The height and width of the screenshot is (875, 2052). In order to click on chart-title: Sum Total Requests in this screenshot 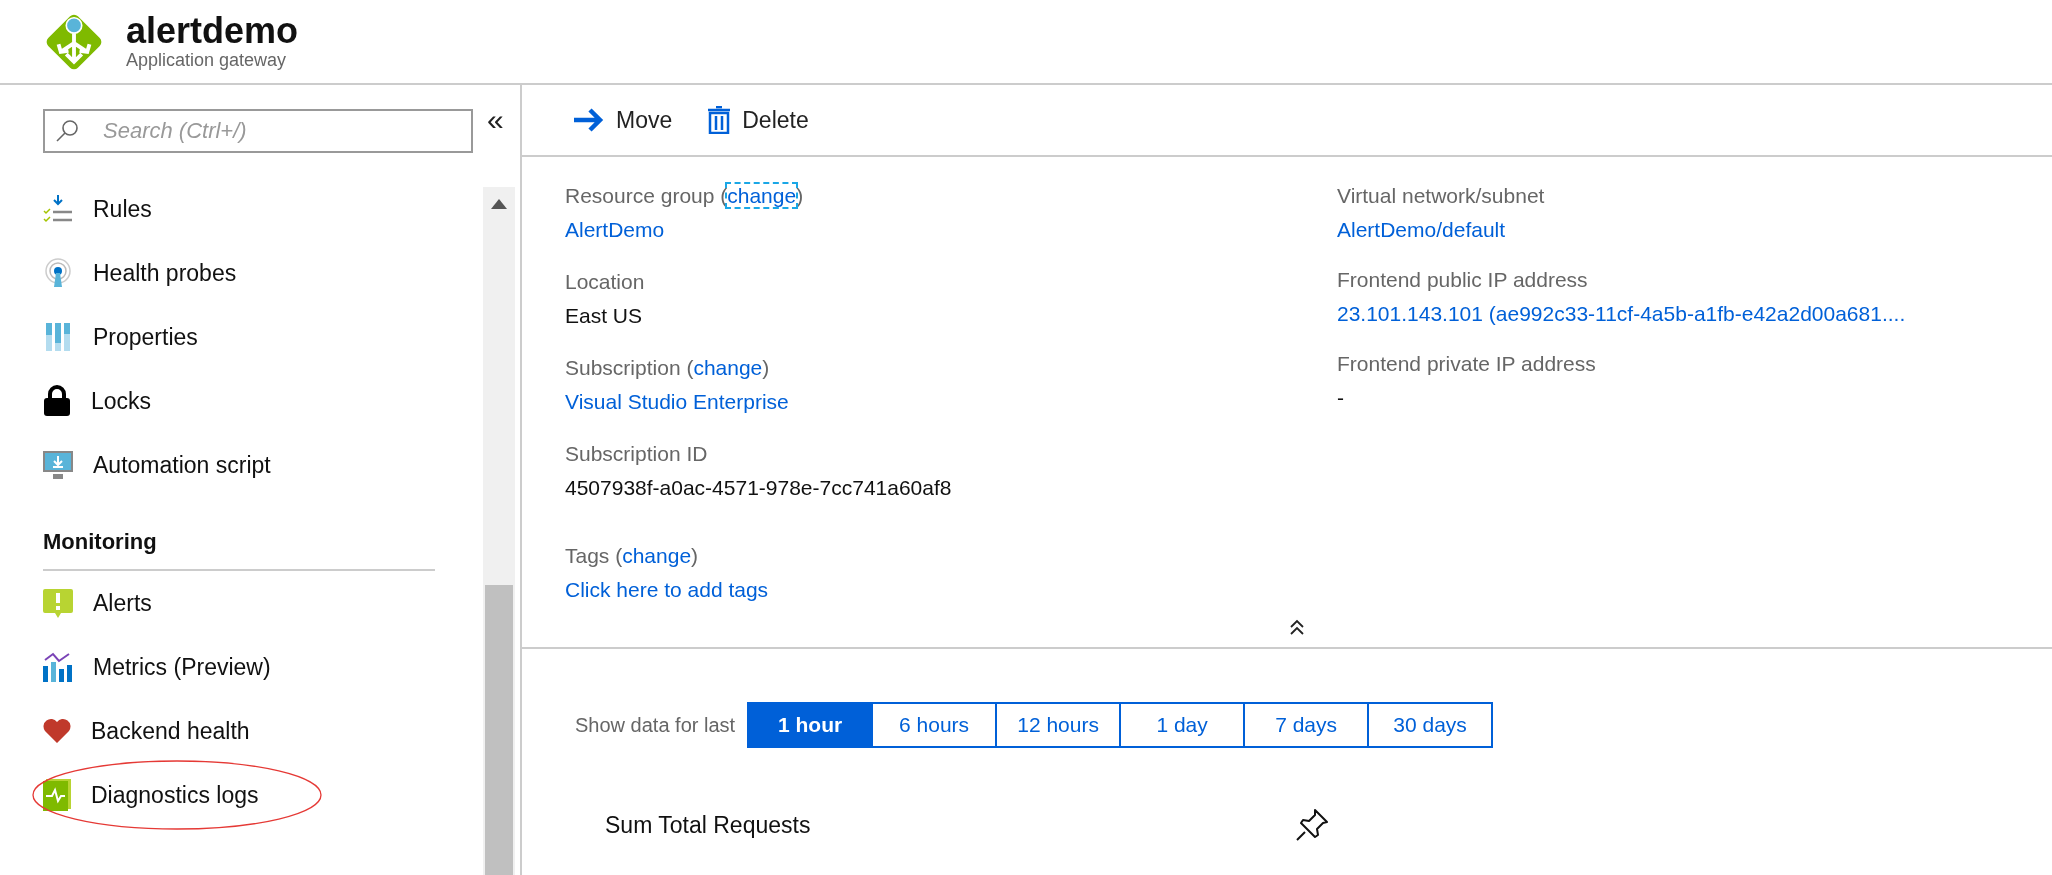, I will do `click(708, 825)`.